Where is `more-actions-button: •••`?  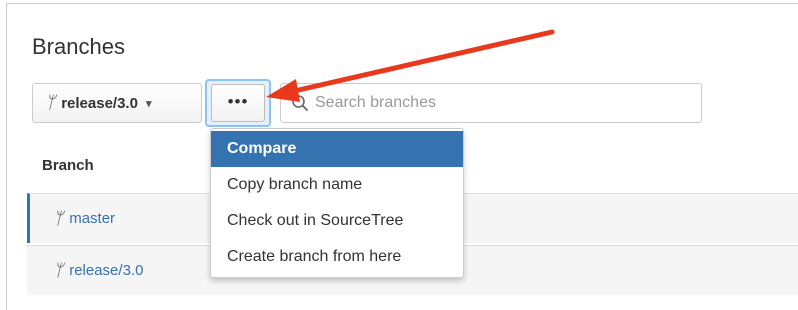 more-actions-button: ••• is located at coordinates (238, 103).